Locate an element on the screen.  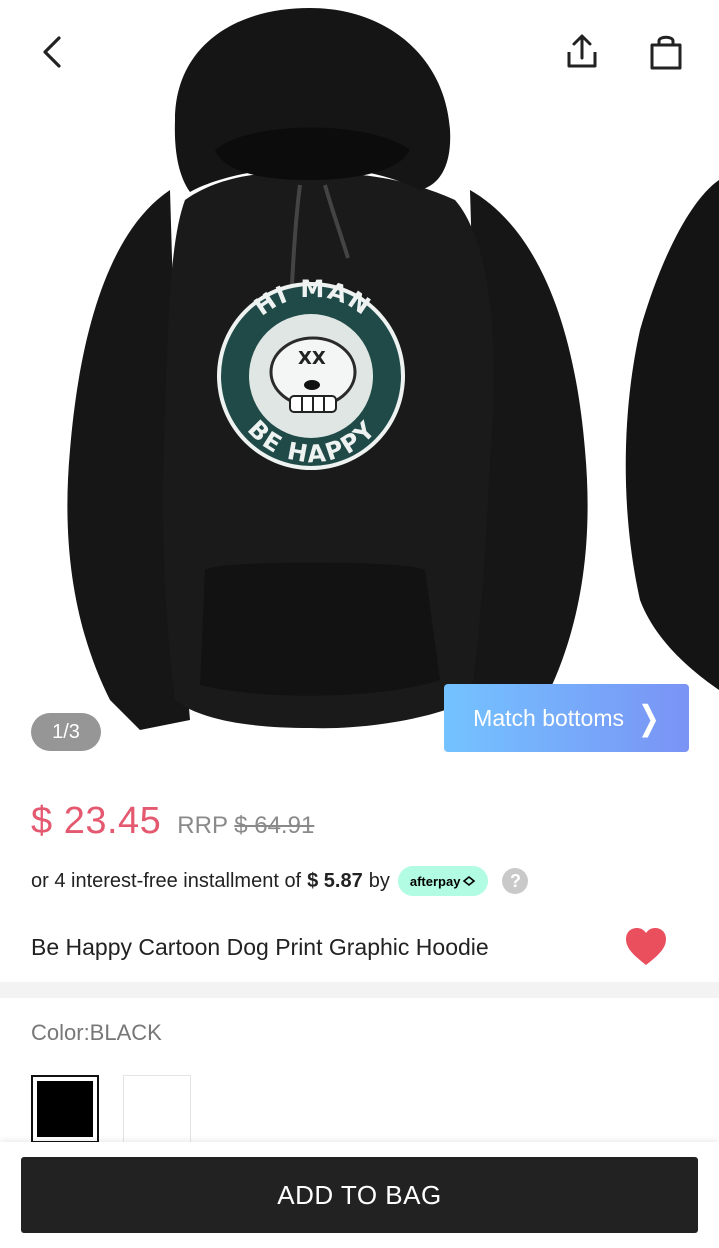
price-row: $ 23.45 RRP $ 64.91 is located at coordinates (172, 821).